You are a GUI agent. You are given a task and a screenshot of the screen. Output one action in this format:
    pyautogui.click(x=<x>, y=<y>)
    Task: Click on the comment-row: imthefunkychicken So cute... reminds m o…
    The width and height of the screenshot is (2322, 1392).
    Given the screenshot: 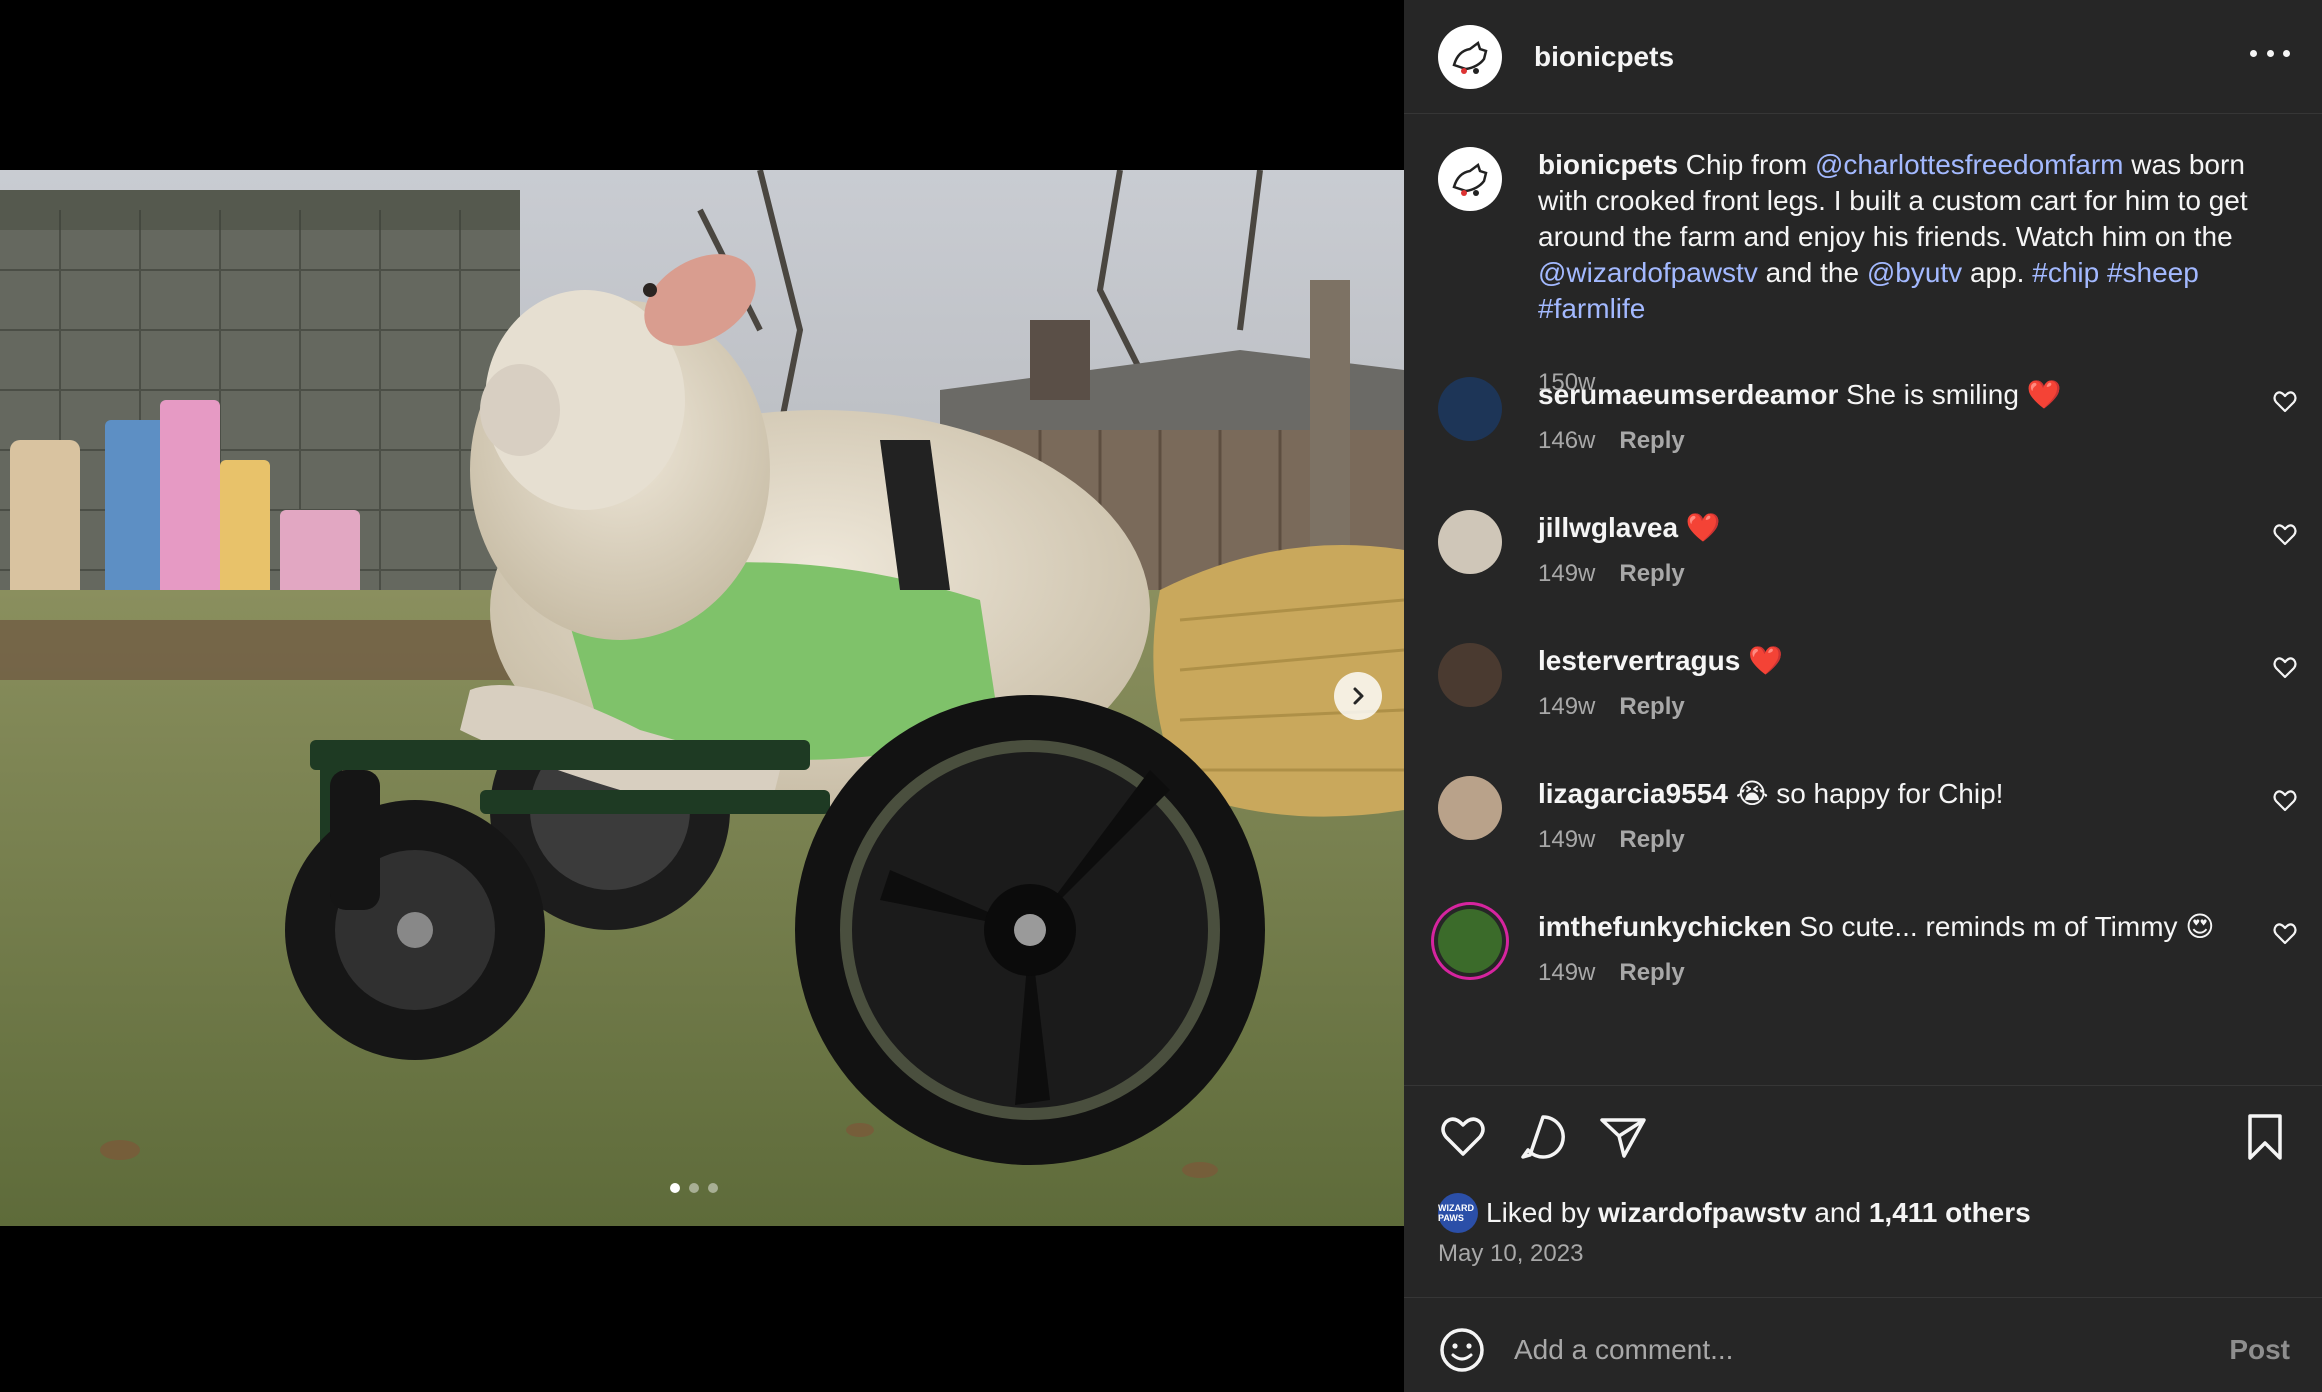 What is the action you would take?
    pyautogui.click(x=1868, y=964)
    